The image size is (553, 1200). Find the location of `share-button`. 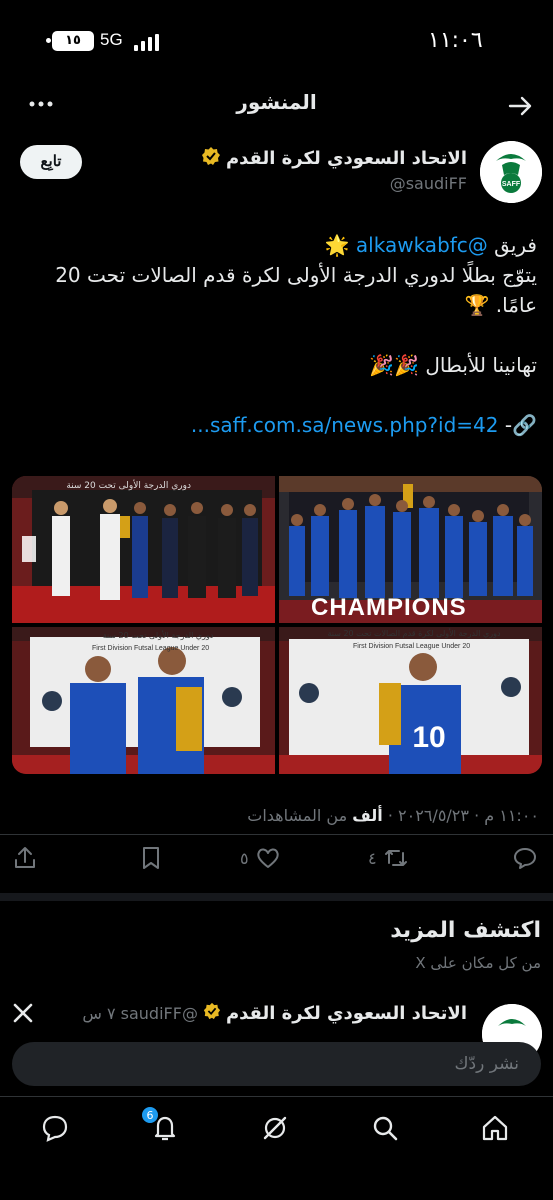

share-button is located at coordinates (25, 858).